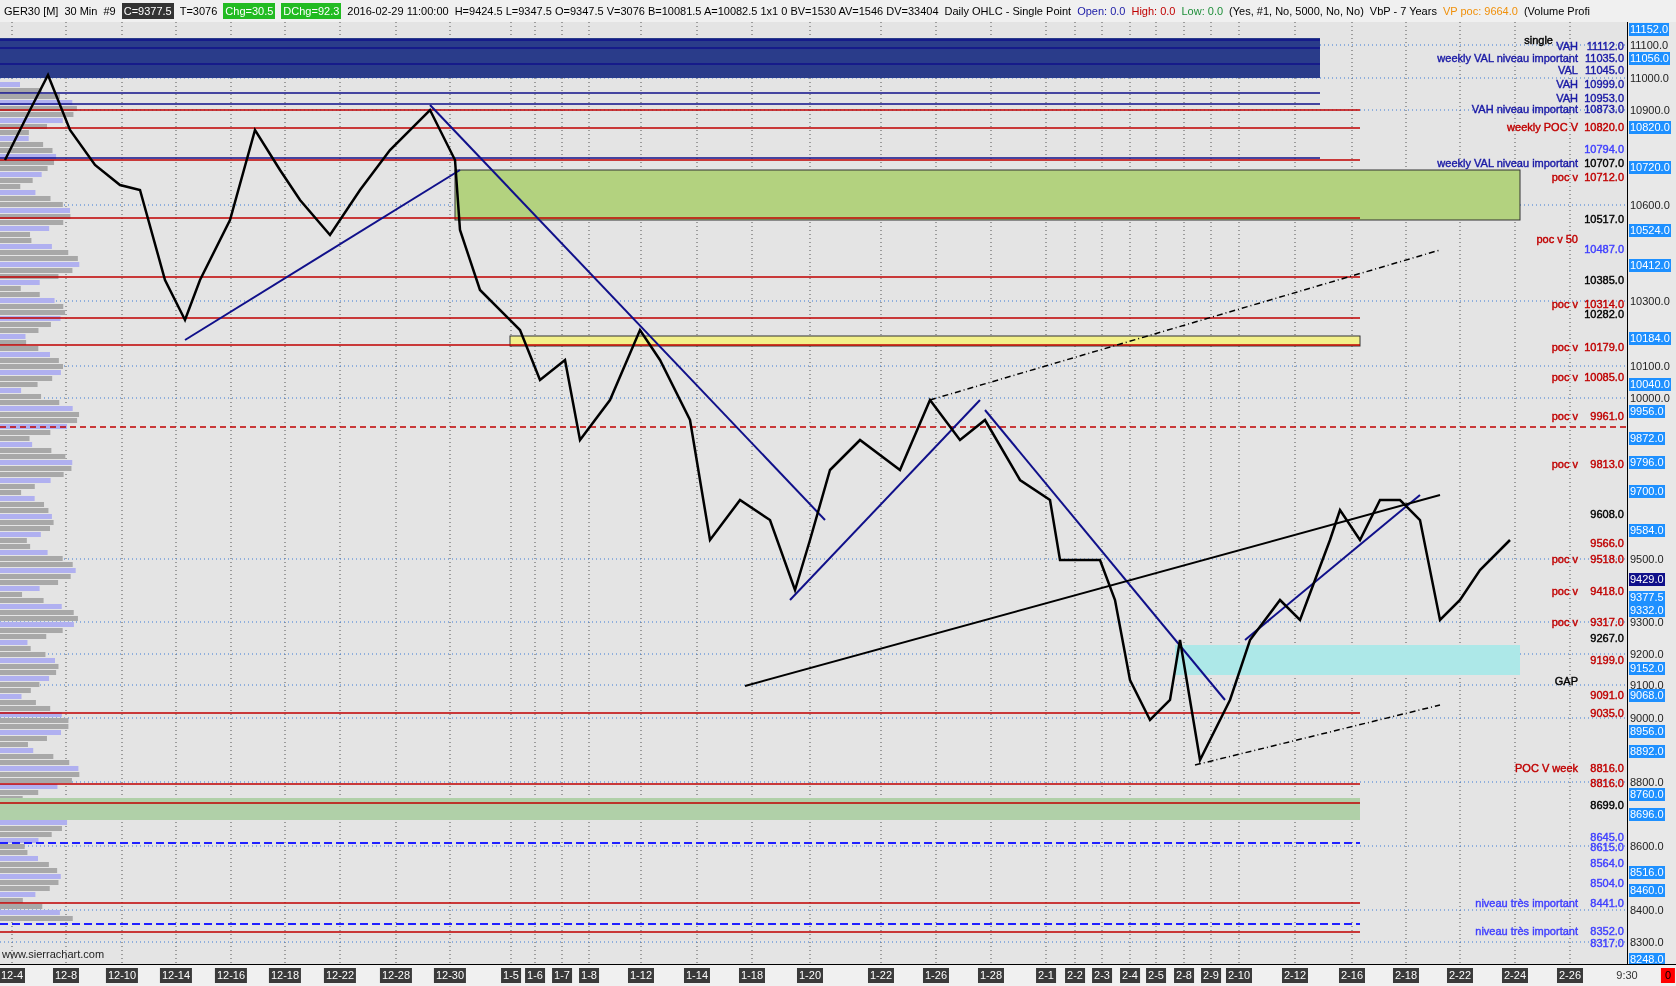 This screenshot has width=1676, height=986. Describe the element at coordinates (1647, 890) in the screenshot. I see `price-marker: 8460.0` at that location.